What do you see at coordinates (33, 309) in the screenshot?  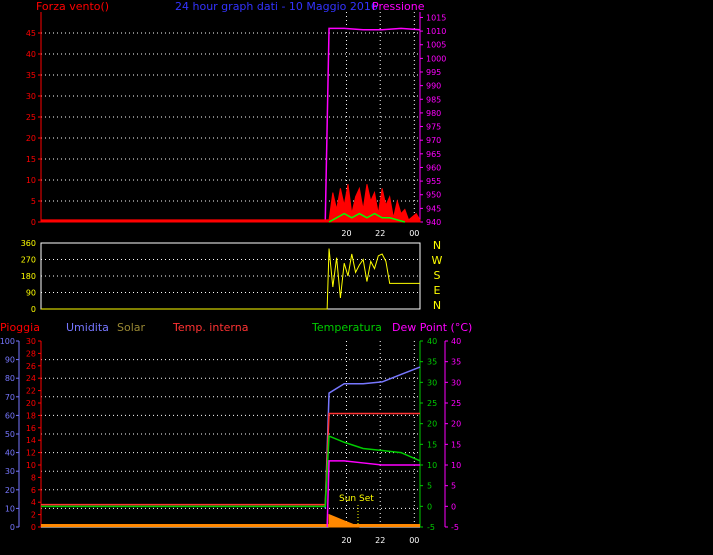 I see `direction-tick-label-0: 0` at bounding box center [33, 309].